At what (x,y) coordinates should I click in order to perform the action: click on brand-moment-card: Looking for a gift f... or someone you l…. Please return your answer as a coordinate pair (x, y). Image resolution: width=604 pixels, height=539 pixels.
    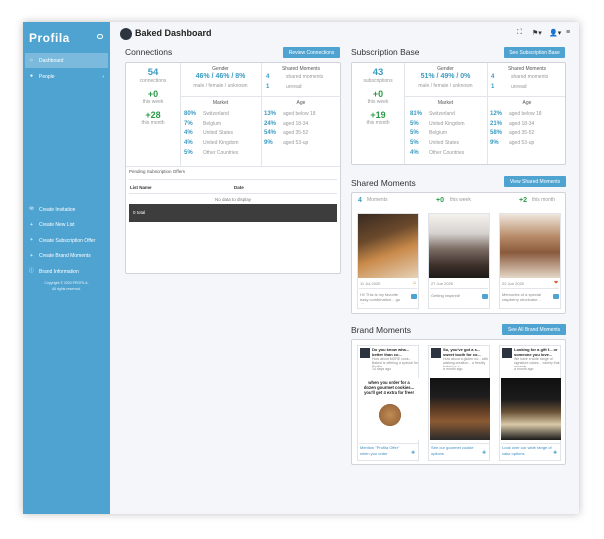
    Looking at the image, I should click on (530, 403).